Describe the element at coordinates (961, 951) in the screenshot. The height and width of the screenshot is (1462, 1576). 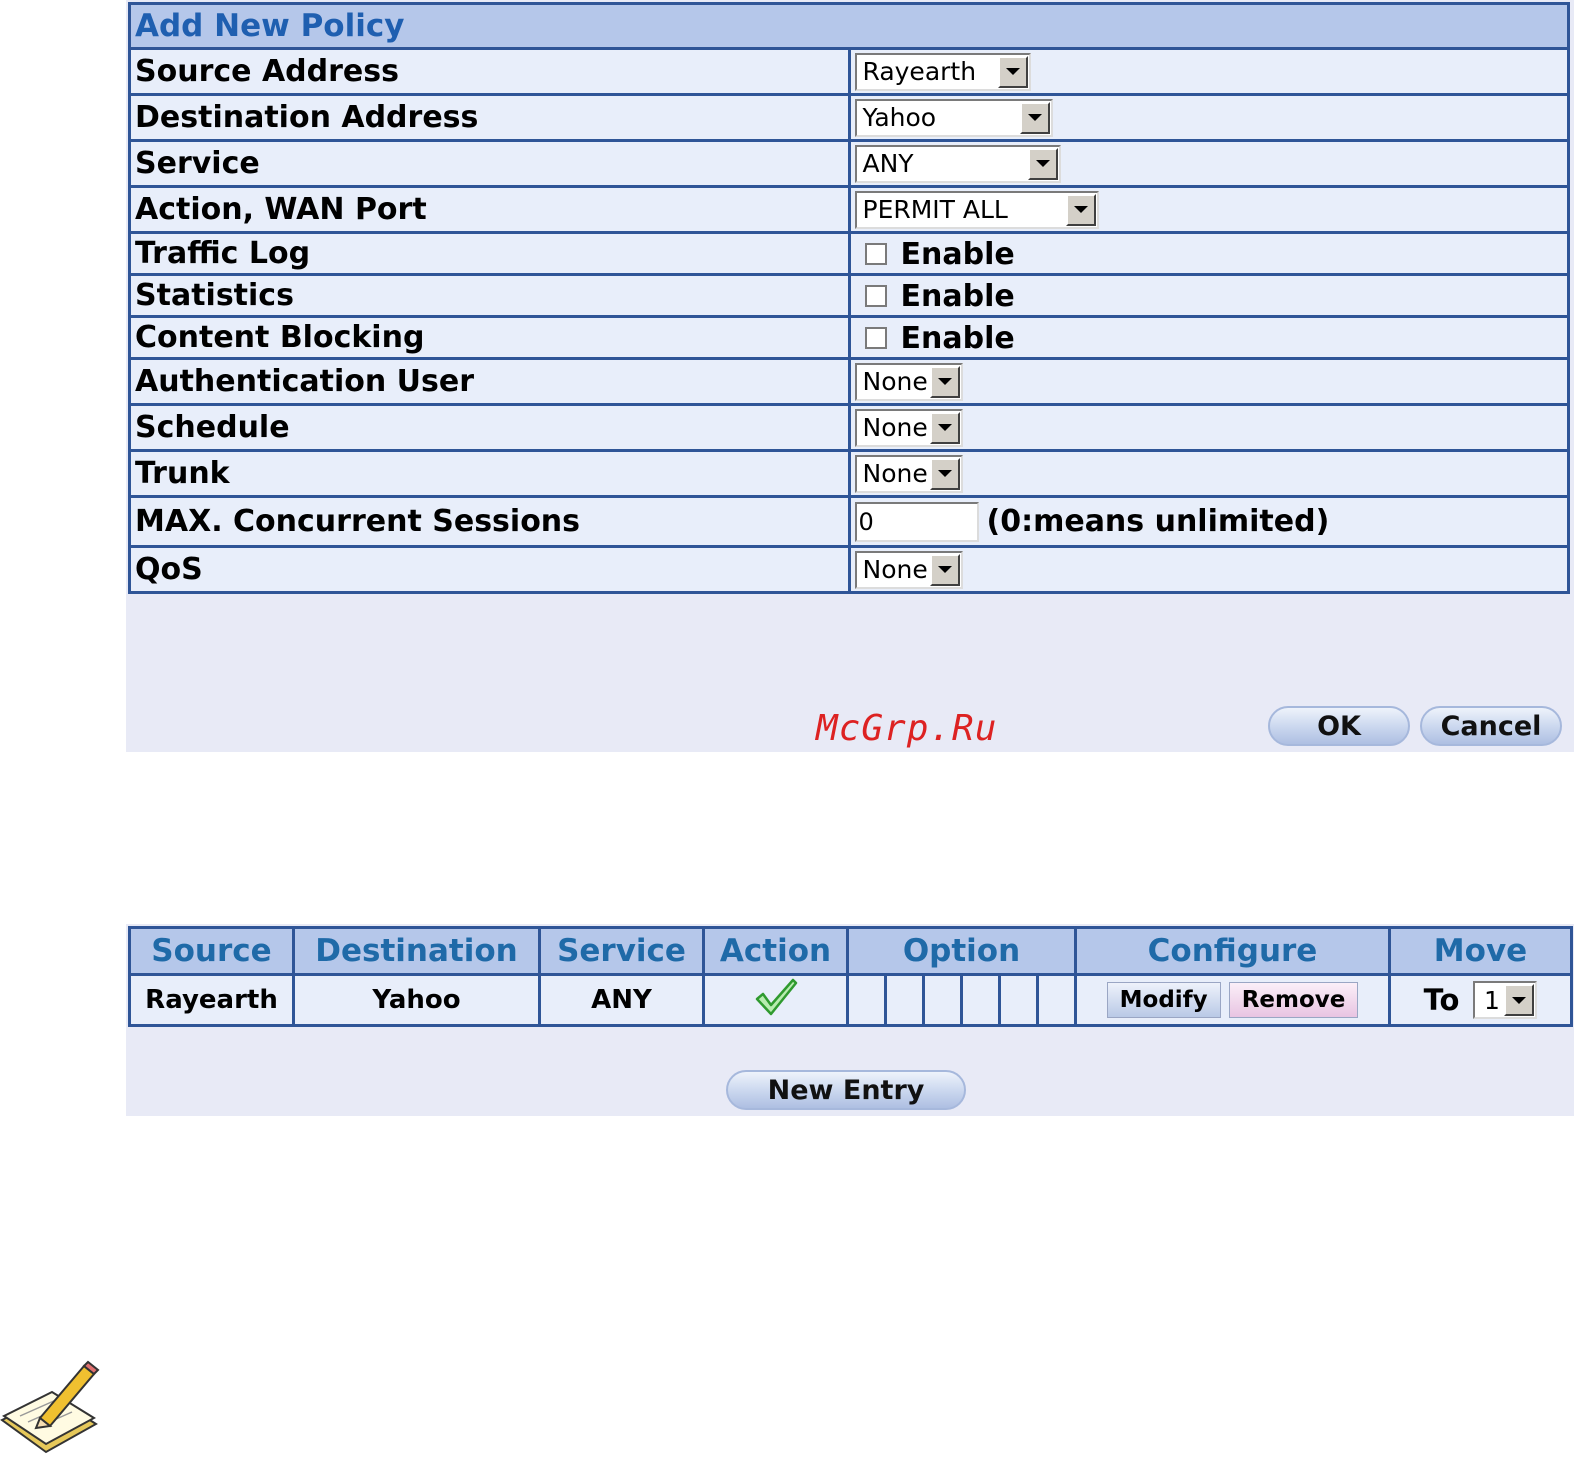
I see `header-option: Option` at that location.